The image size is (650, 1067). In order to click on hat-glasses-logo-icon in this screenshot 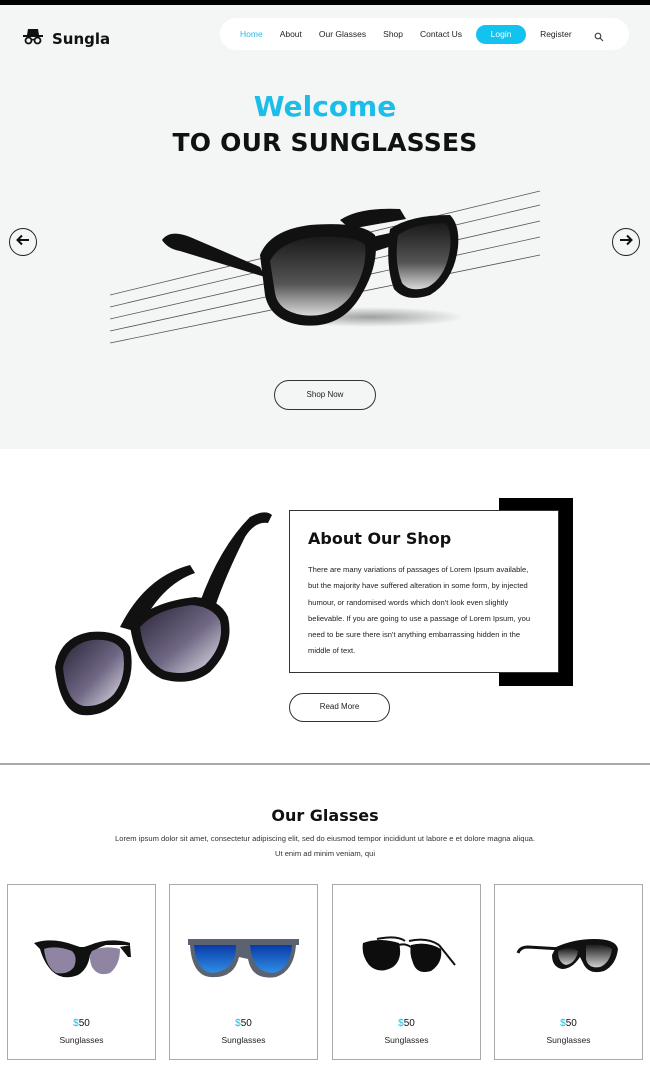, I will do `click(33, 38)`.